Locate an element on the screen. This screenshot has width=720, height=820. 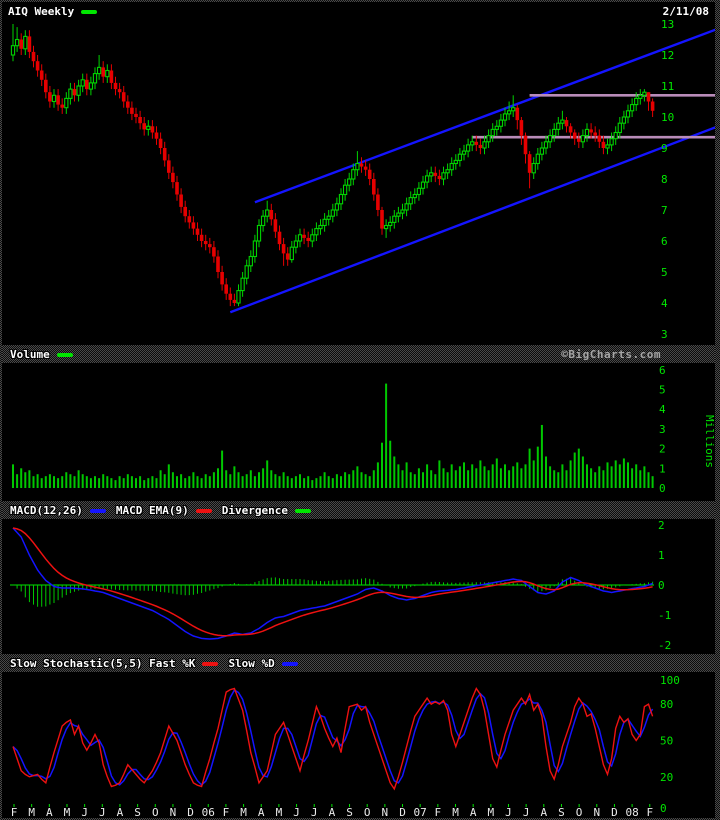
price-axis-label: 4 is located at coordinates (664, 303).